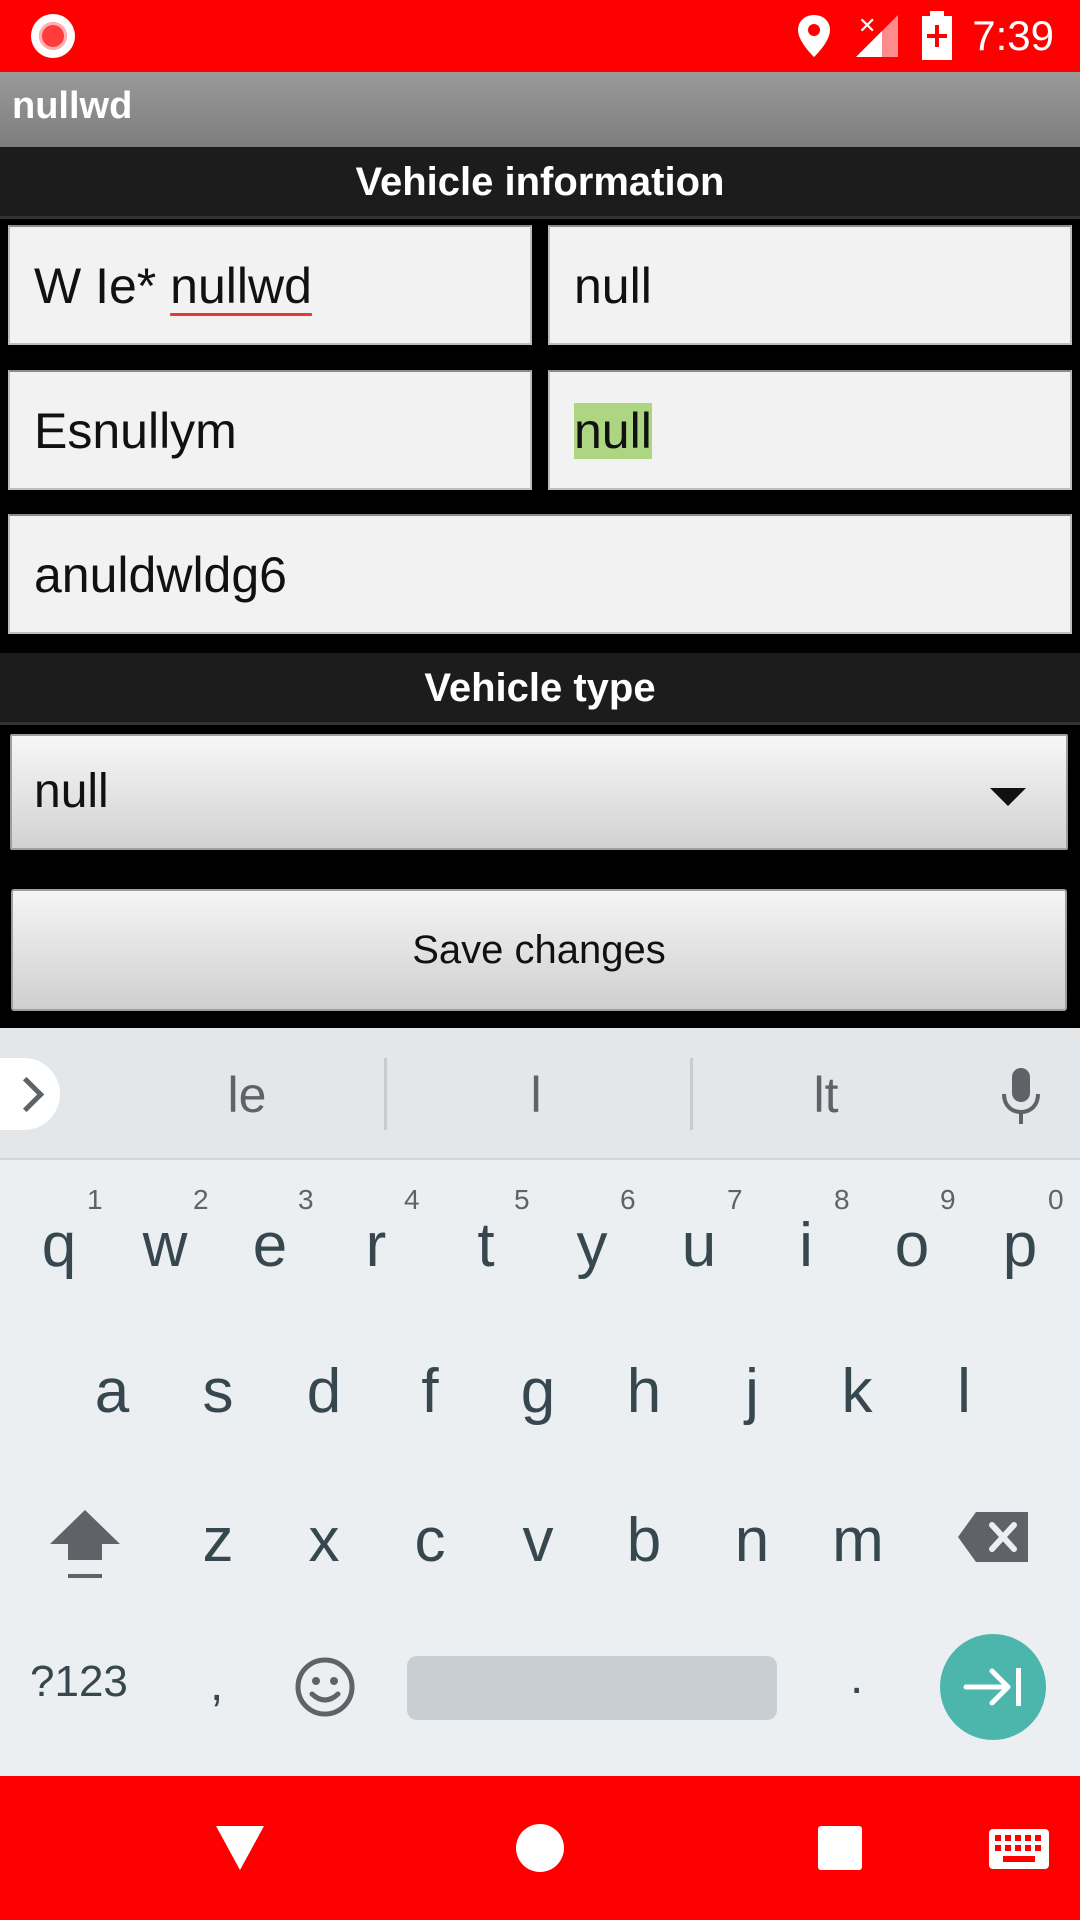 Image resolution: width=1080 pixels, height=1920 pixels. I want to click on key-e: e, so click(270, 1245).